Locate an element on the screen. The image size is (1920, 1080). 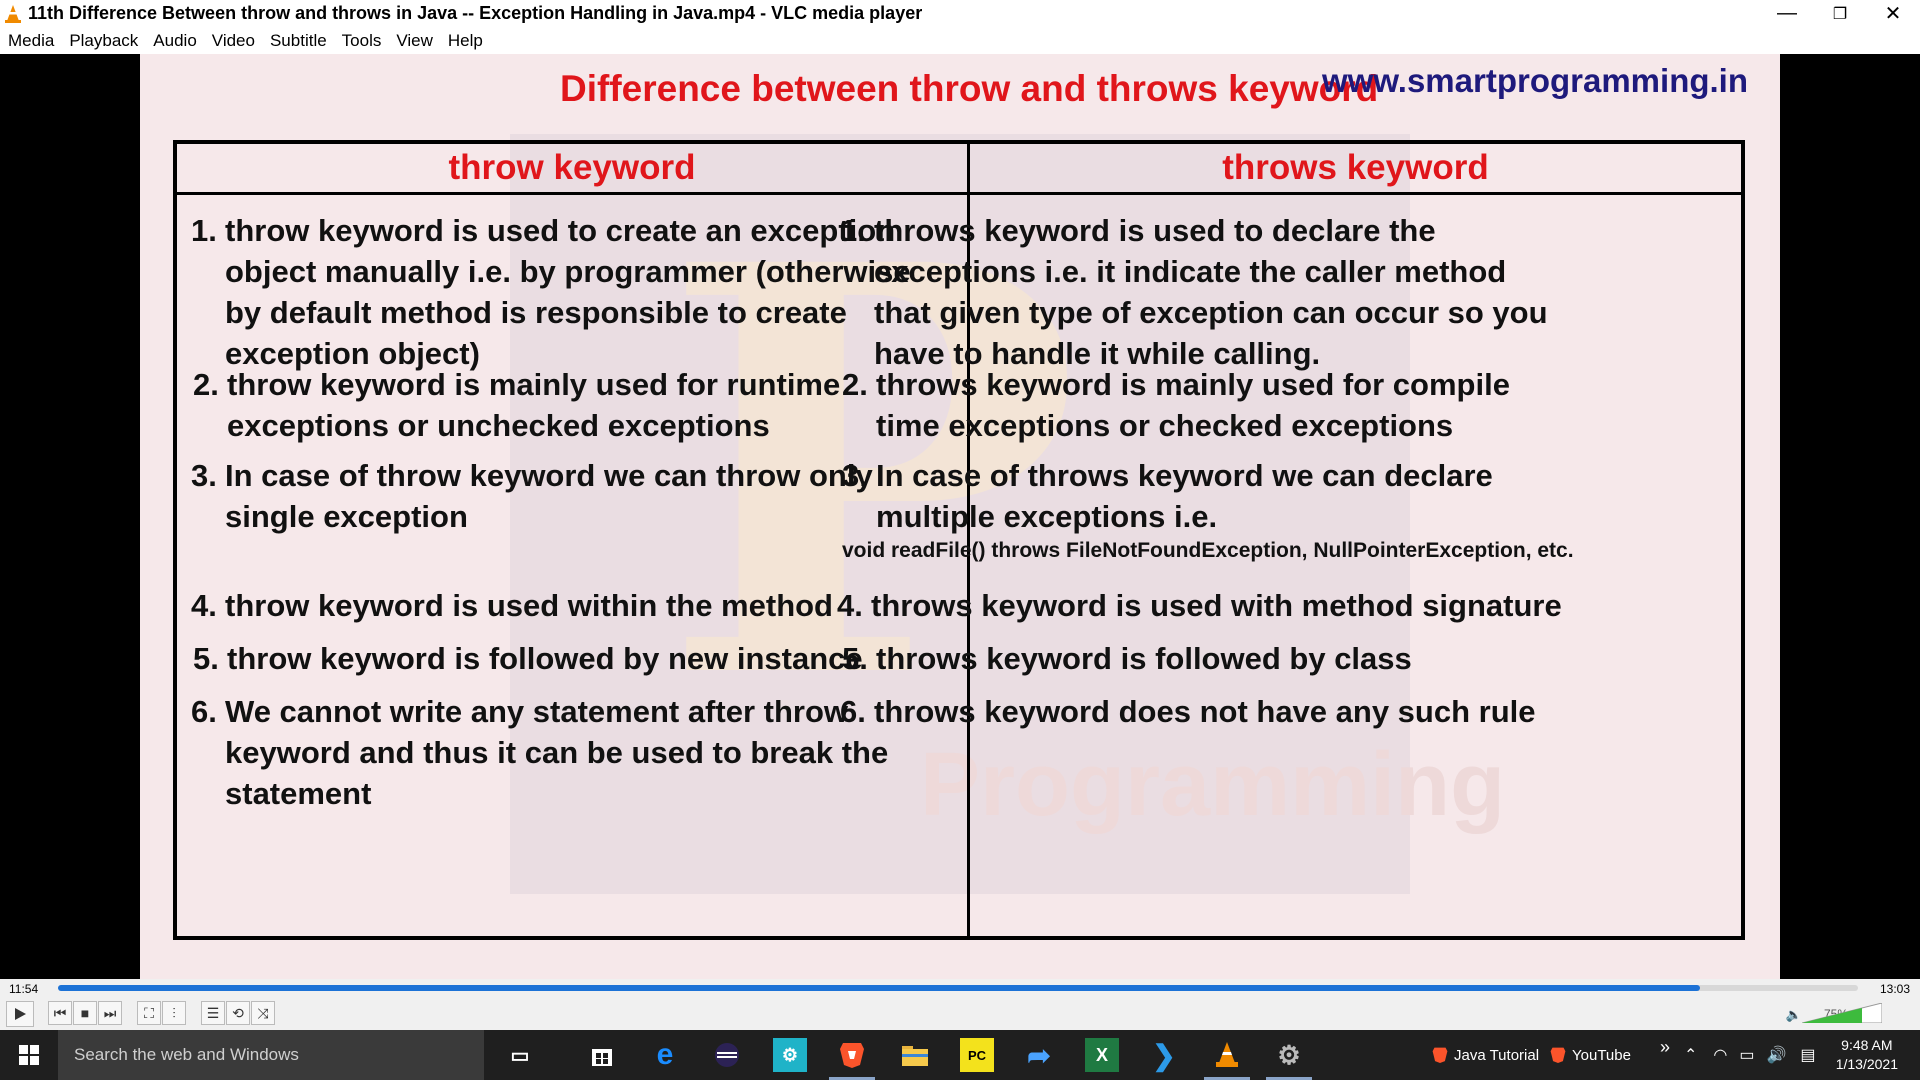
menu-help: Help is located at coordinates (465, 41).